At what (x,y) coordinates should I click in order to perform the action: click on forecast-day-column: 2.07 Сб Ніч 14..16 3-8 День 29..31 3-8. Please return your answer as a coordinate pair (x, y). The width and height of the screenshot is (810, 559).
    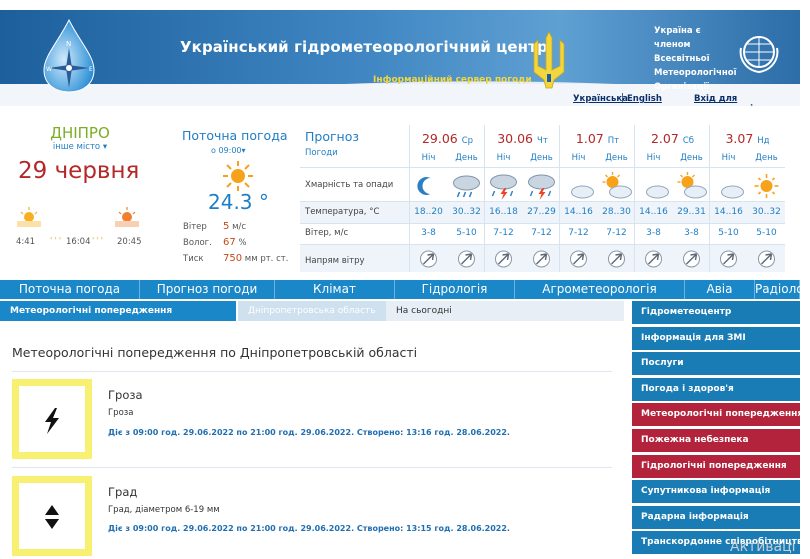
    Looking at the image, I should click on (671, 198).